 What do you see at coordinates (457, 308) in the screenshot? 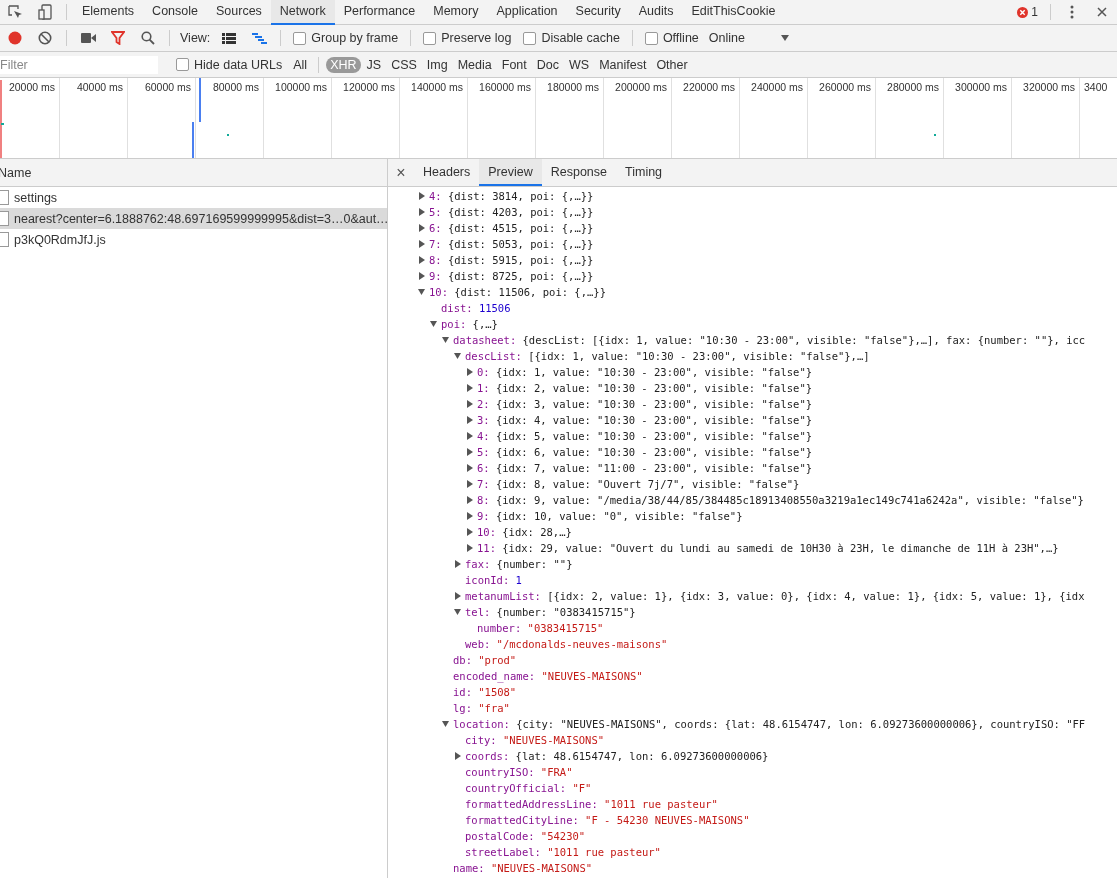
I see `property-key: dist:` at bounding box center [457, 308].